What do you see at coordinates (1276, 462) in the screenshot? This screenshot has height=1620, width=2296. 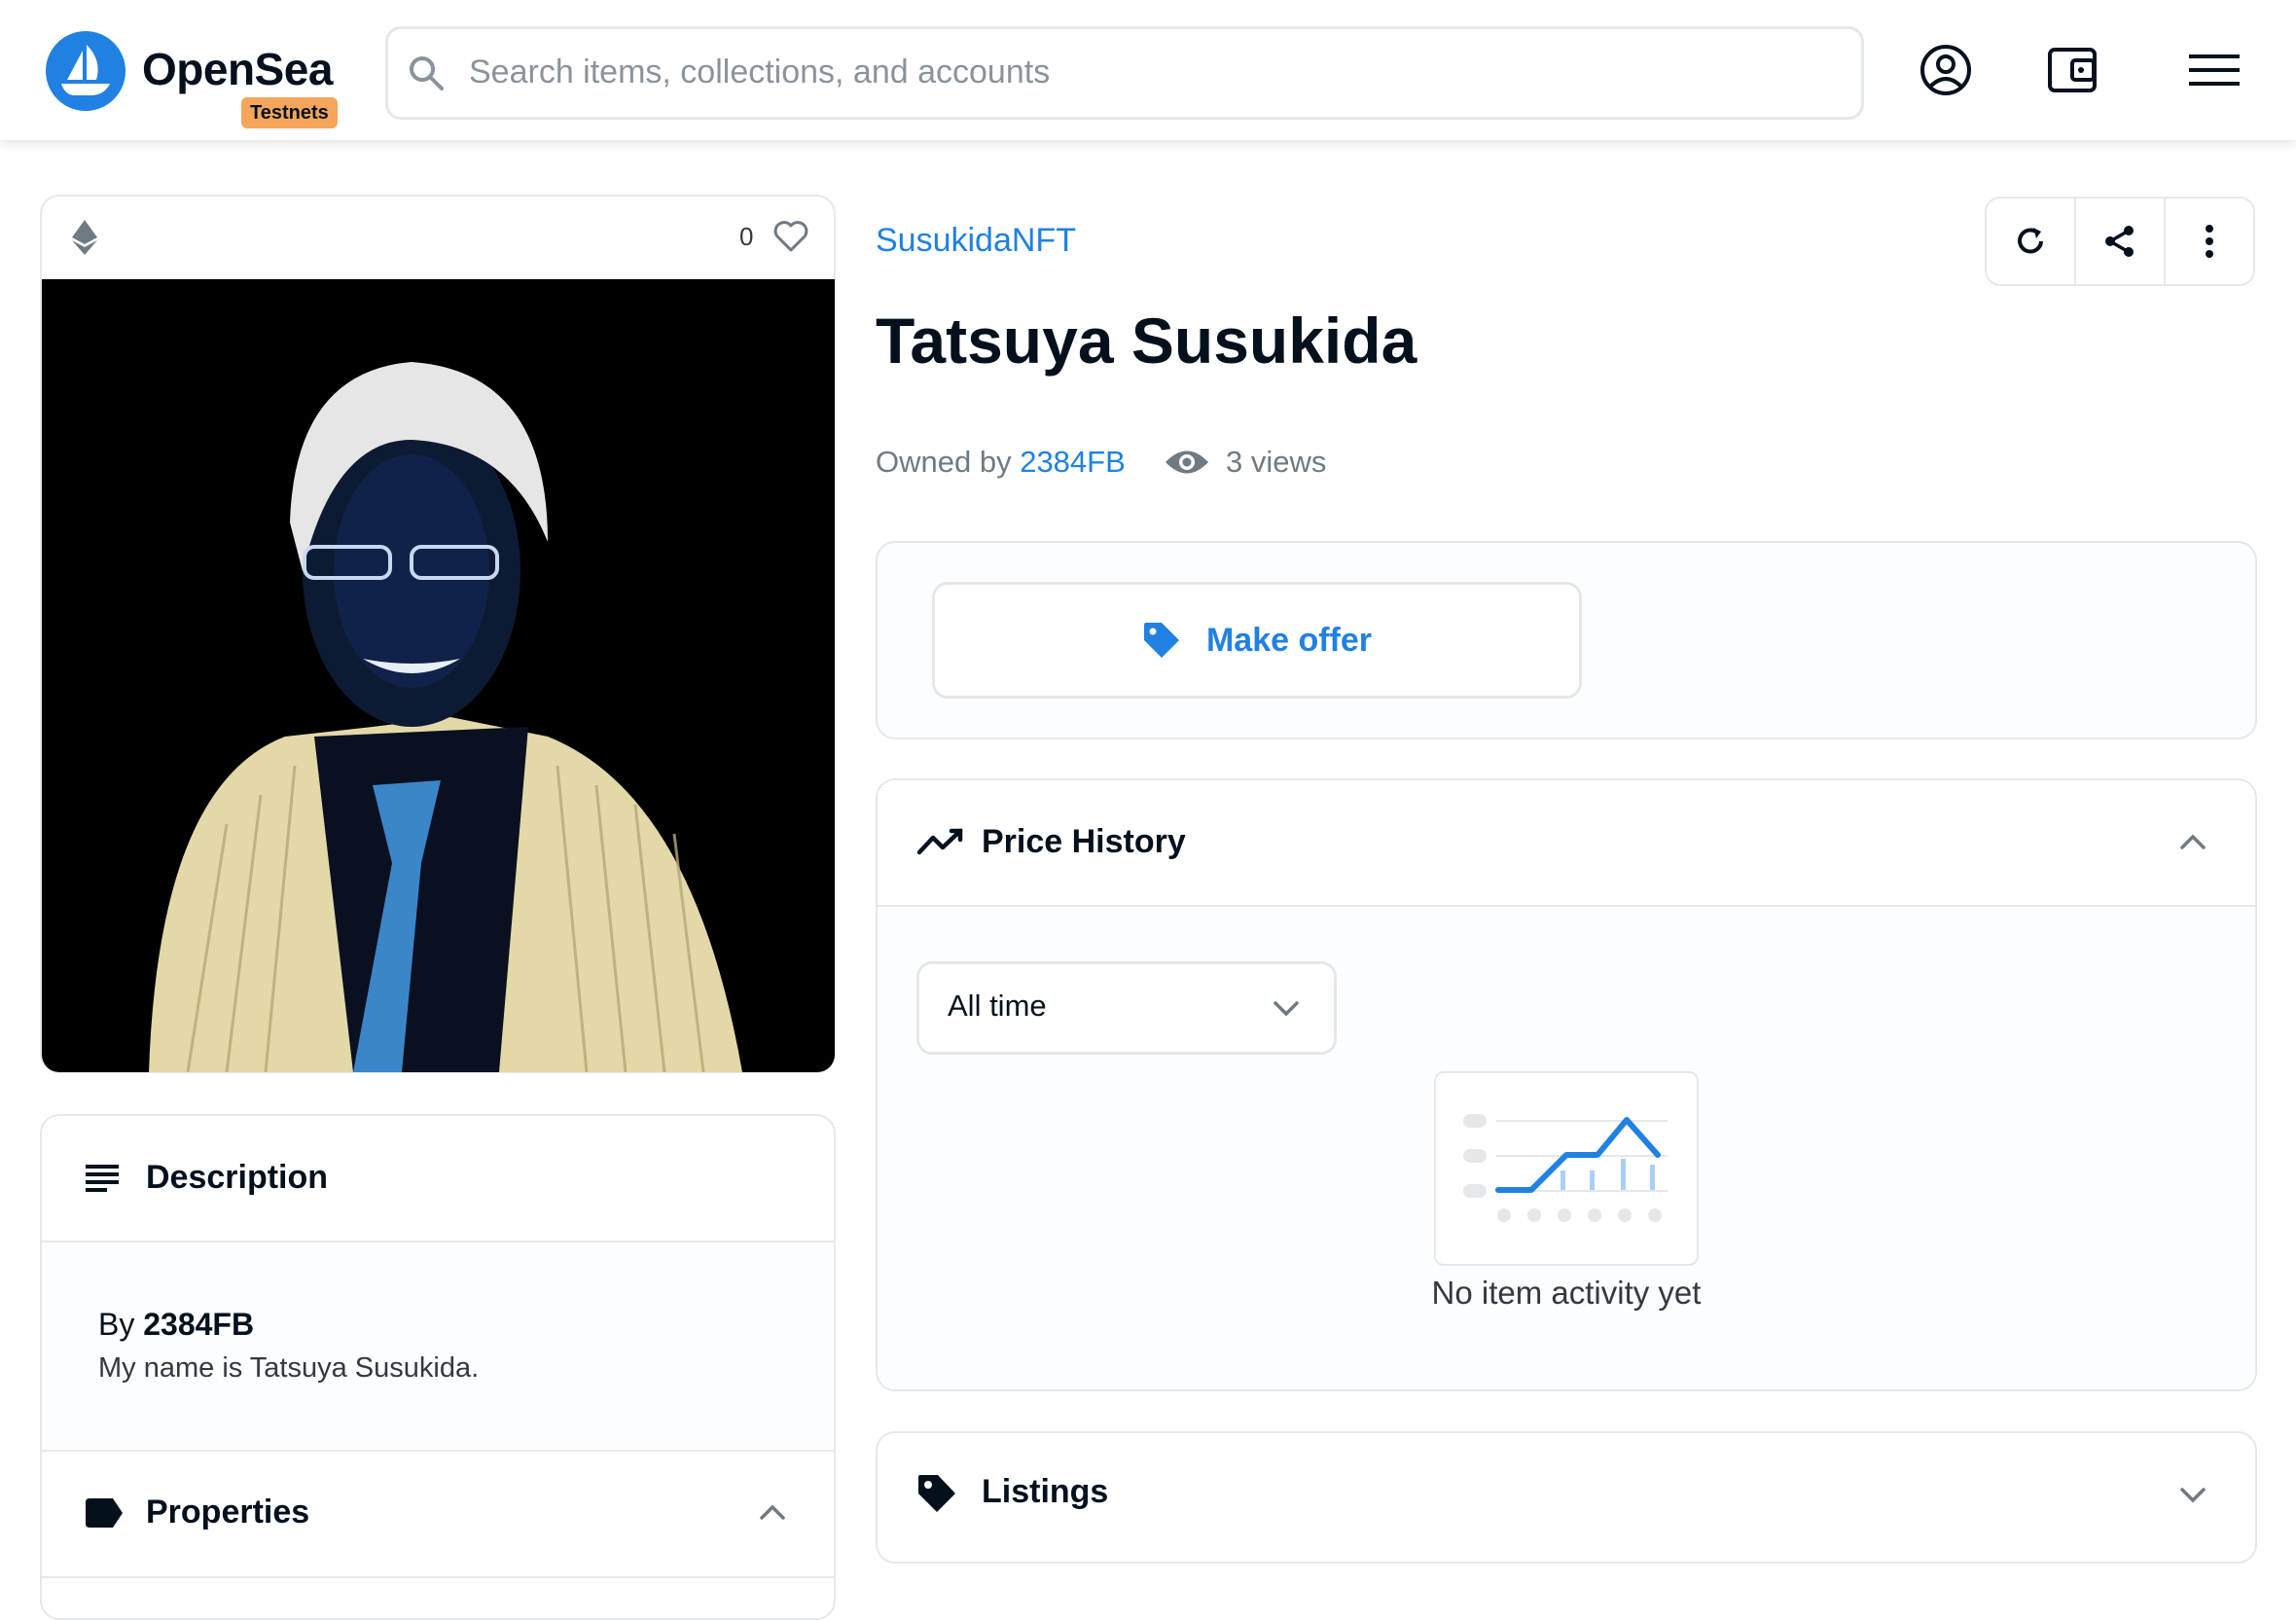 I see `views-count: 3 views` at bounding box center [1276, 462].